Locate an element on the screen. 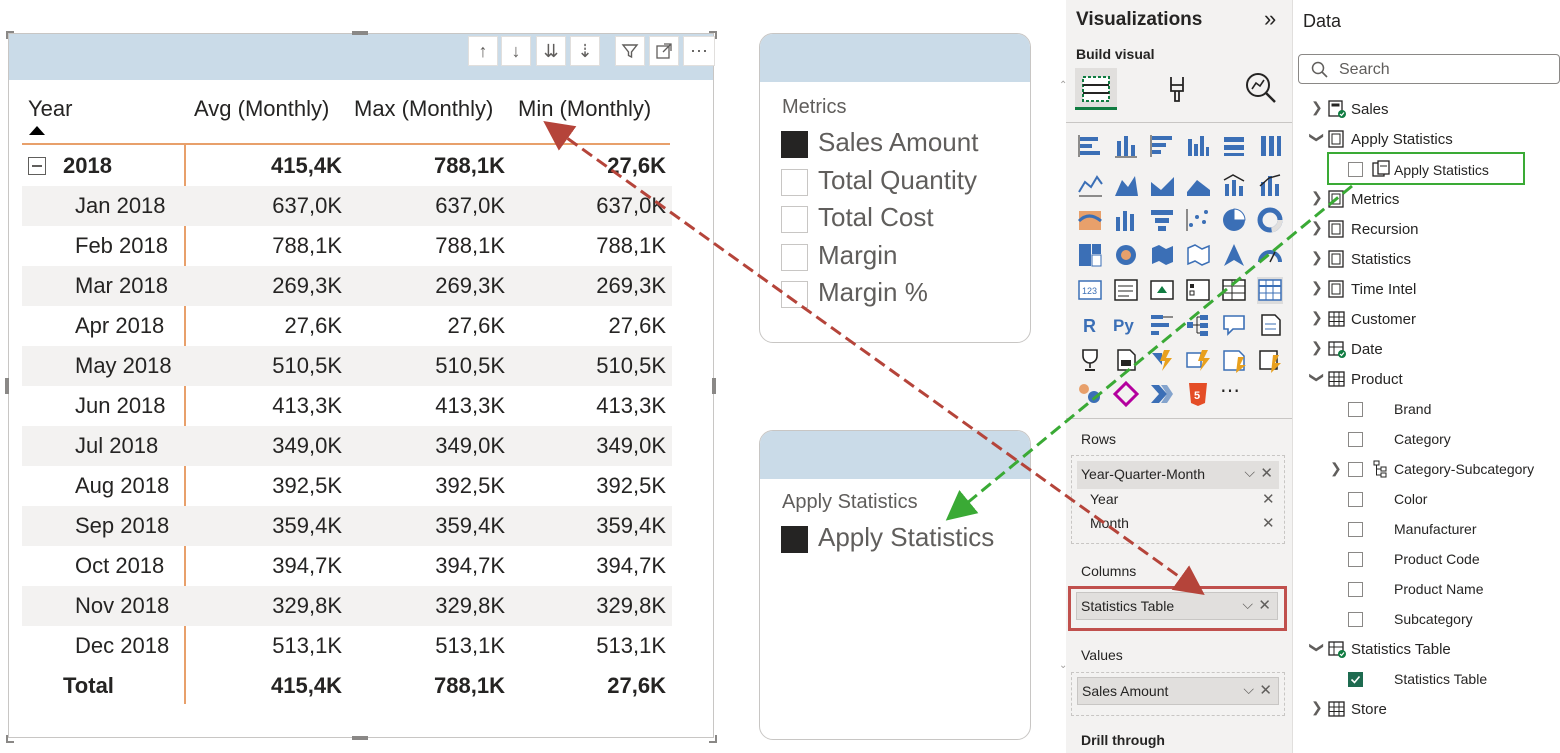 This screenshot has width=1560, height=753. cell-avg: 269,3K is located at coordinates (307, 285).